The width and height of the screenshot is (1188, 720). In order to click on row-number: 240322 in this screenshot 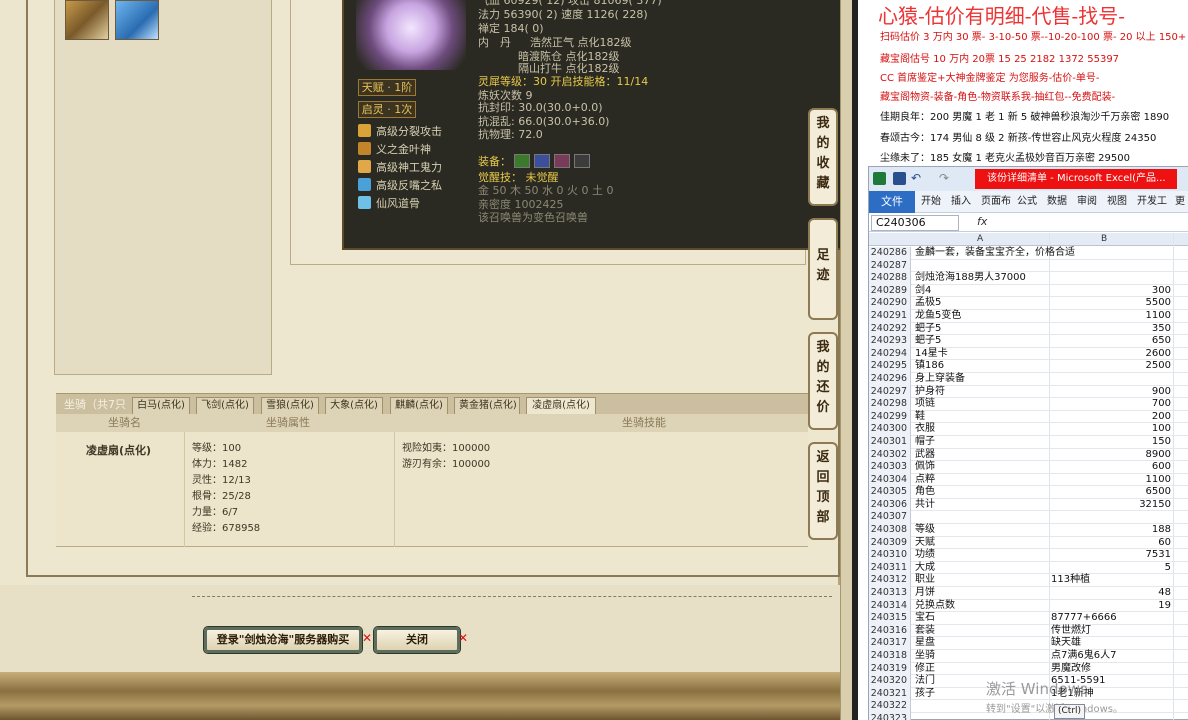, I will do `click(890, 706)`.